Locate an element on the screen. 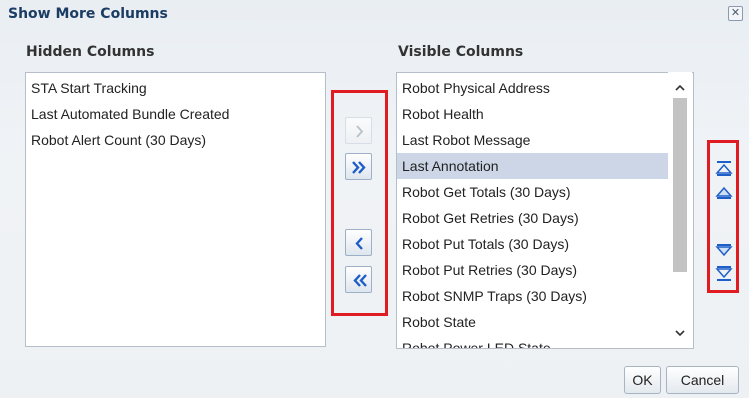 Image resolution: width=749 pixels, height=398 pixels. dialog-title: Show More Columns is located at coordinates (88, 14).